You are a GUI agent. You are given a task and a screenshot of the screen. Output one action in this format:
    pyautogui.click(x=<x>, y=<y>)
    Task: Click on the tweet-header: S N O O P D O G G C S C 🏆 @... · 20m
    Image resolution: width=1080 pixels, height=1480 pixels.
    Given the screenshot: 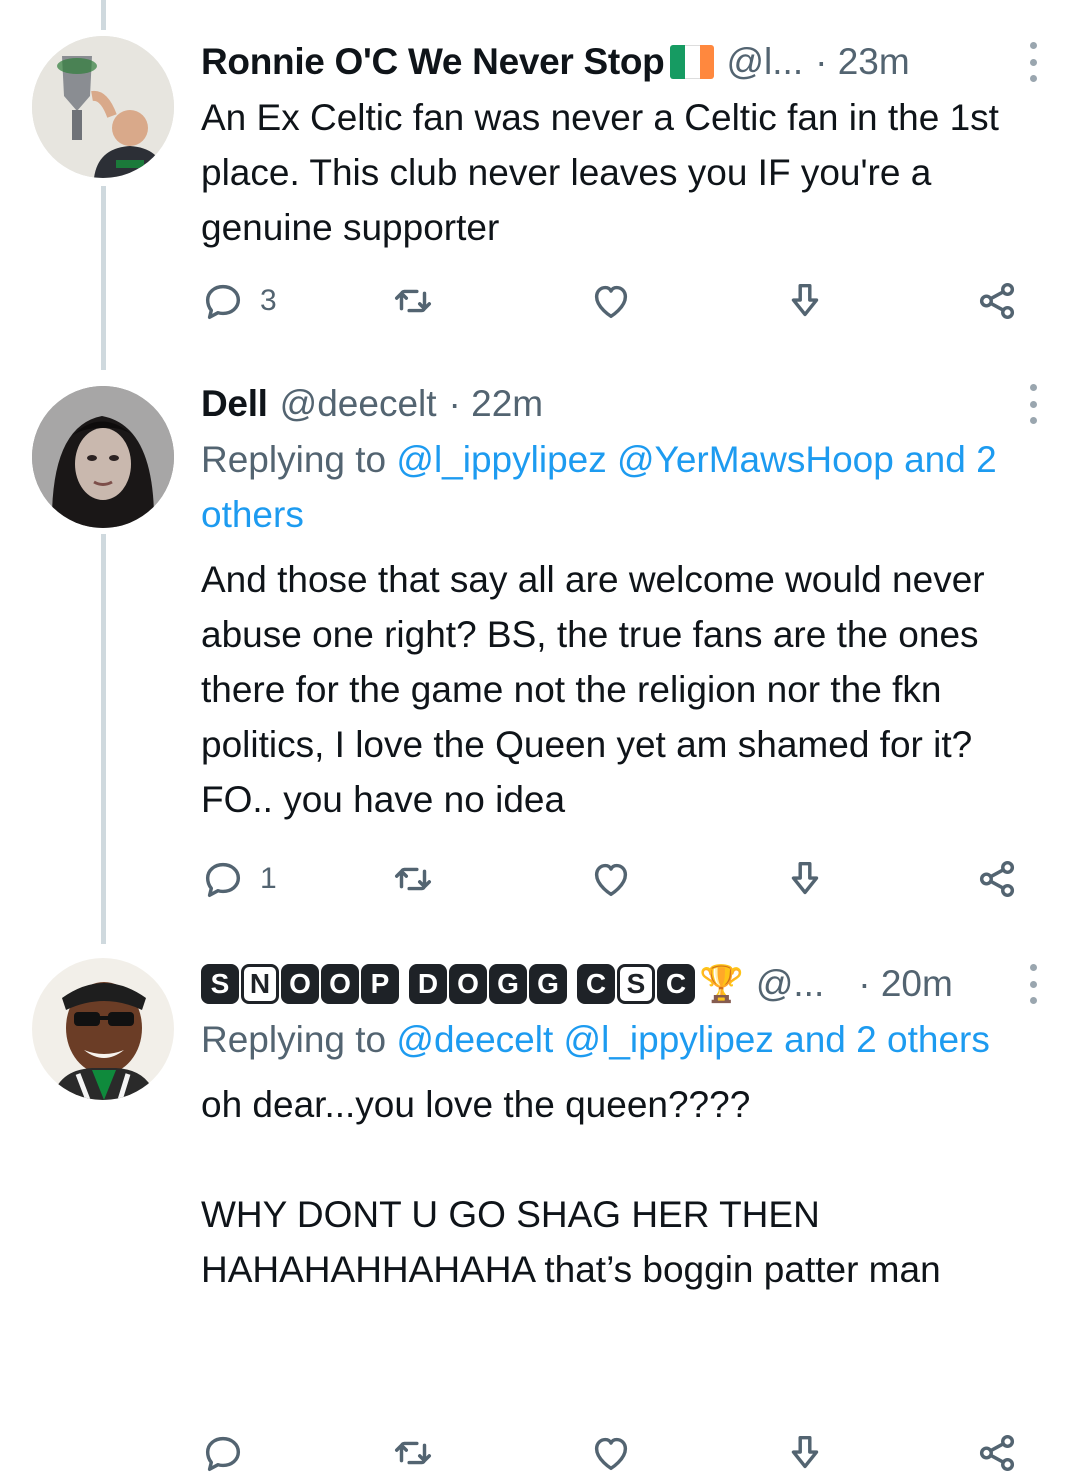 What is the action you would take?
    pyautogui.click(x=622, y=984)
    